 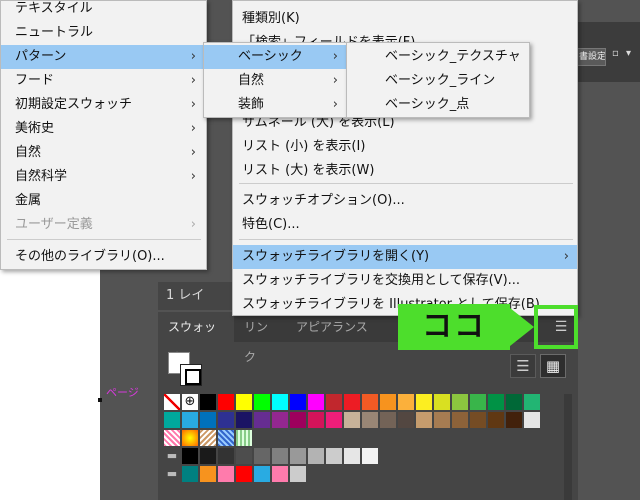 What do you see at coordinates (103, 153) in the screenshot?
I see `library-menu-item: 自然 ›` at bounding box center [103, 153].